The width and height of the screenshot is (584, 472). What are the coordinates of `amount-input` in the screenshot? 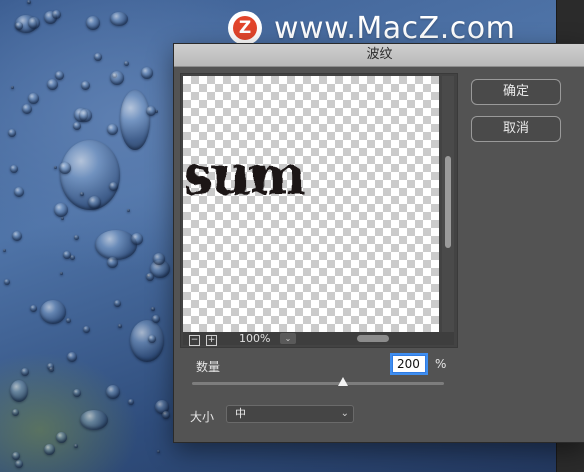 It's located at (409, 364).